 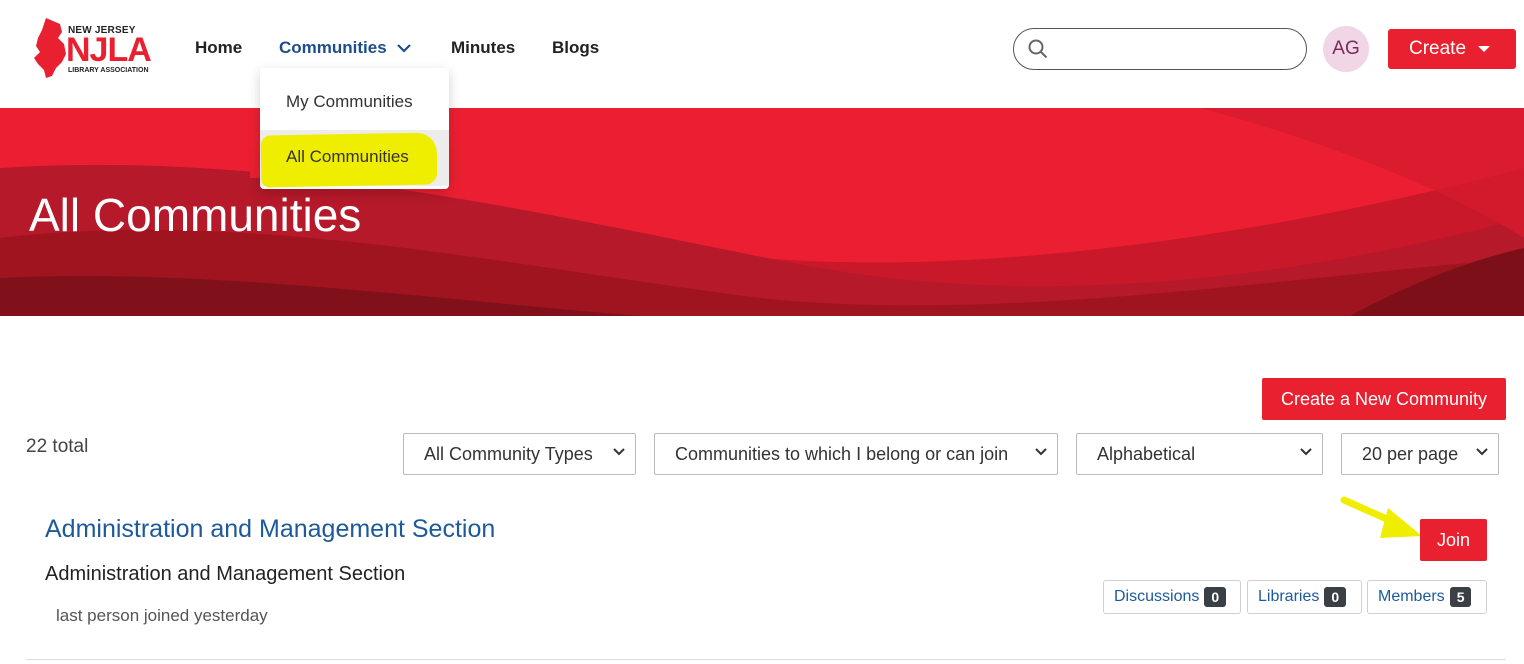 I want to click on nav-communities-label: Communities, so click(x=333, y=47).